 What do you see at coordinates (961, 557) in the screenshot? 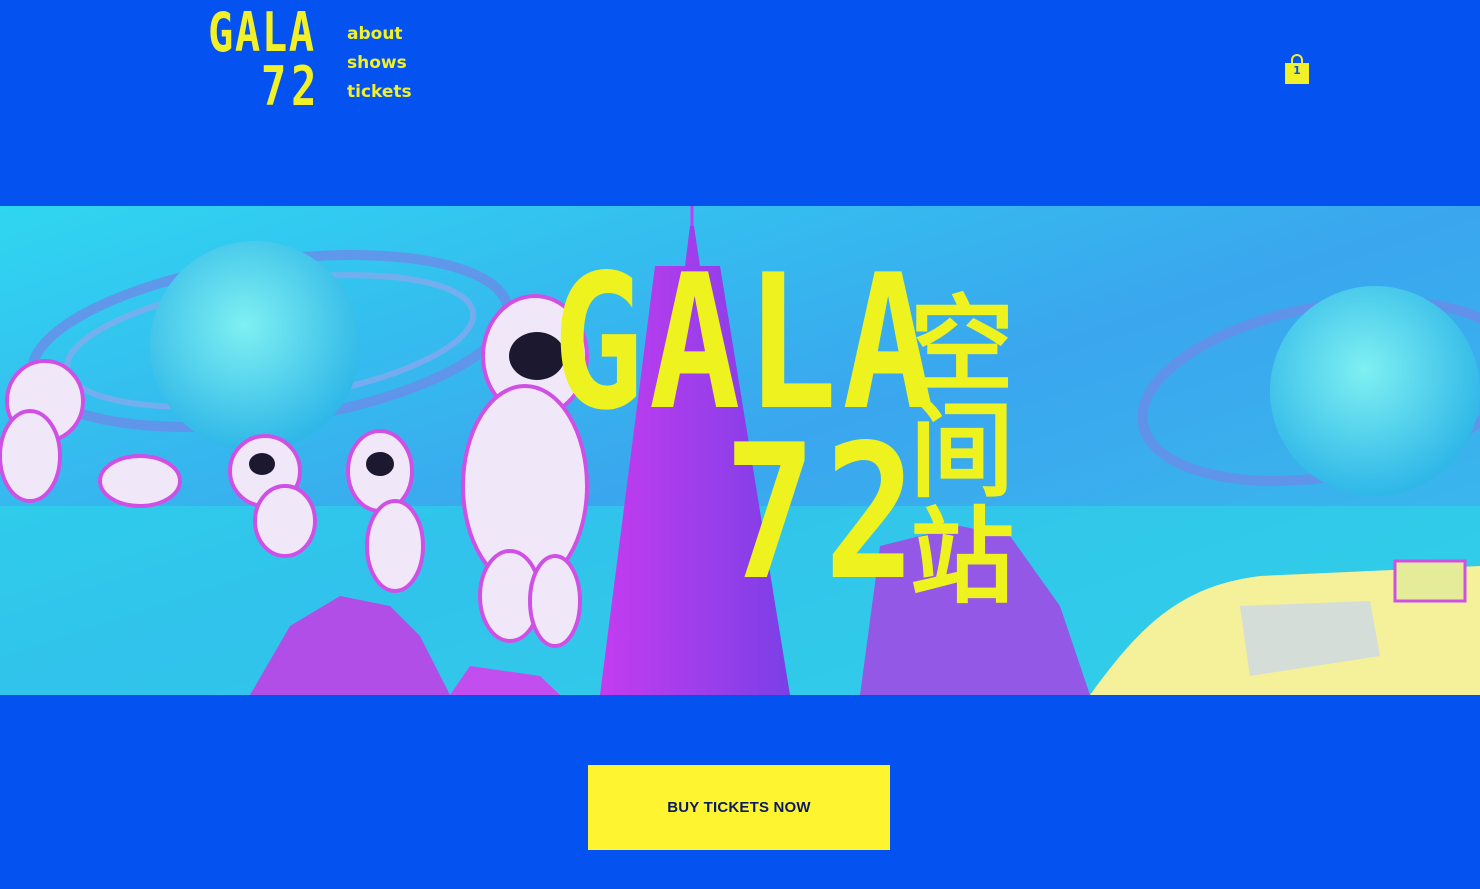
I see `hero-cn-char-3: 站` at bounding box center [961, 557].